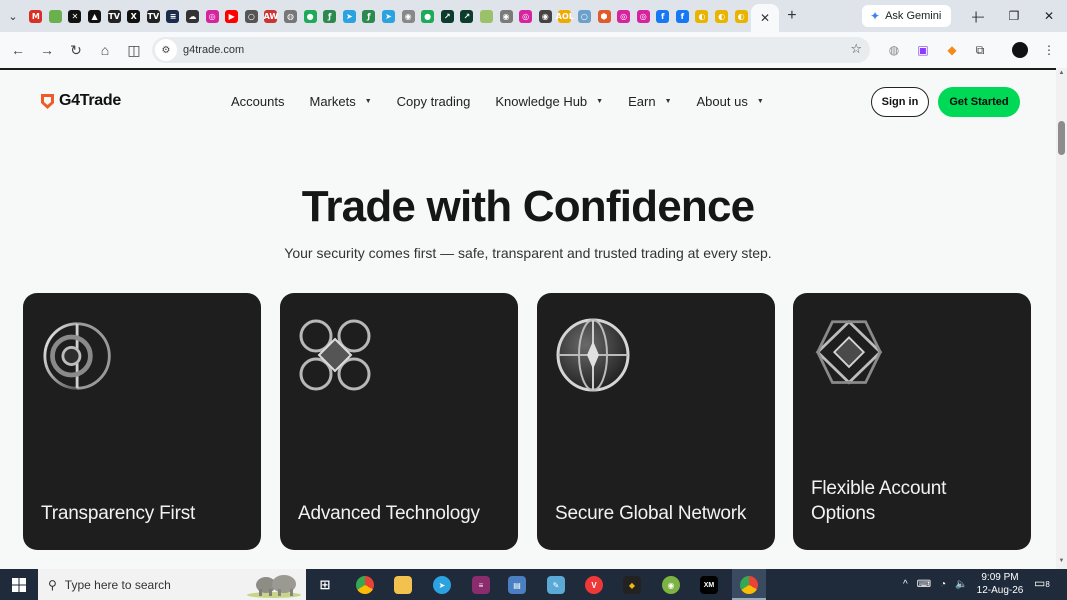 The image size is (1067, 600). Describe the element at coordinates (232, 16) in the screenshot. I see `browser-tab: ▶` at that location.